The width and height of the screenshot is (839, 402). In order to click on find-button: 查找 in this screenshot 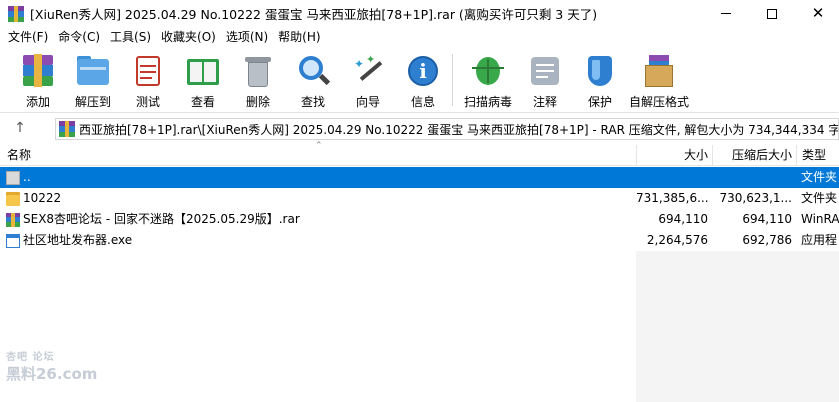, I will do `click(313, 81)`.